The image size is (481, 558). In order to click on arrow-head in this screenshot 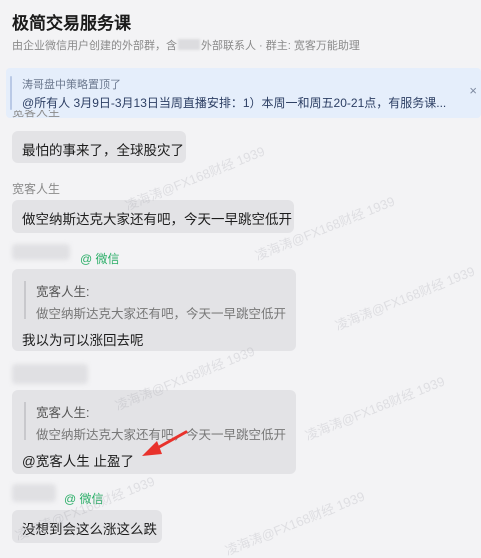, I will do `click(152, 448)`.